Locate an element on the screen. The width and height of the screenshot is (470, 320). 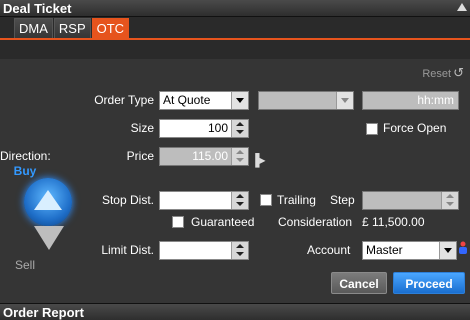
order-report-header: Order Report is located at coordinates (235, 311).